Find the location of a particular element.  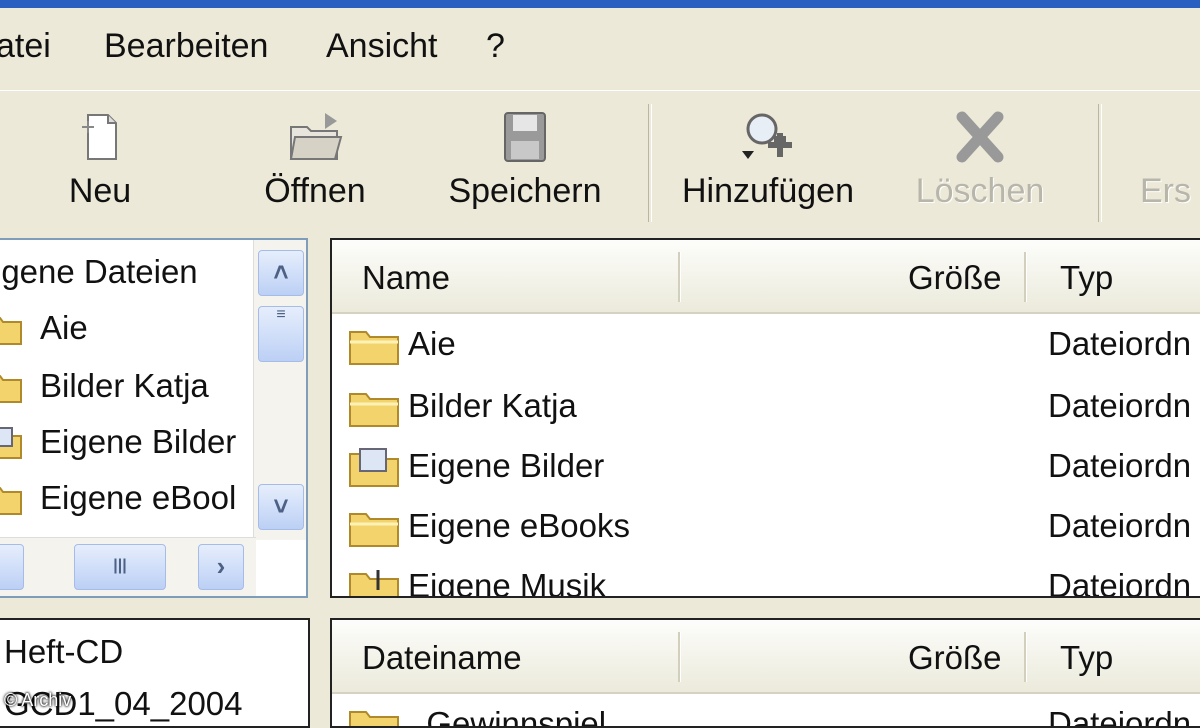

save-label: Speichern is located at coordinates (525, 191).